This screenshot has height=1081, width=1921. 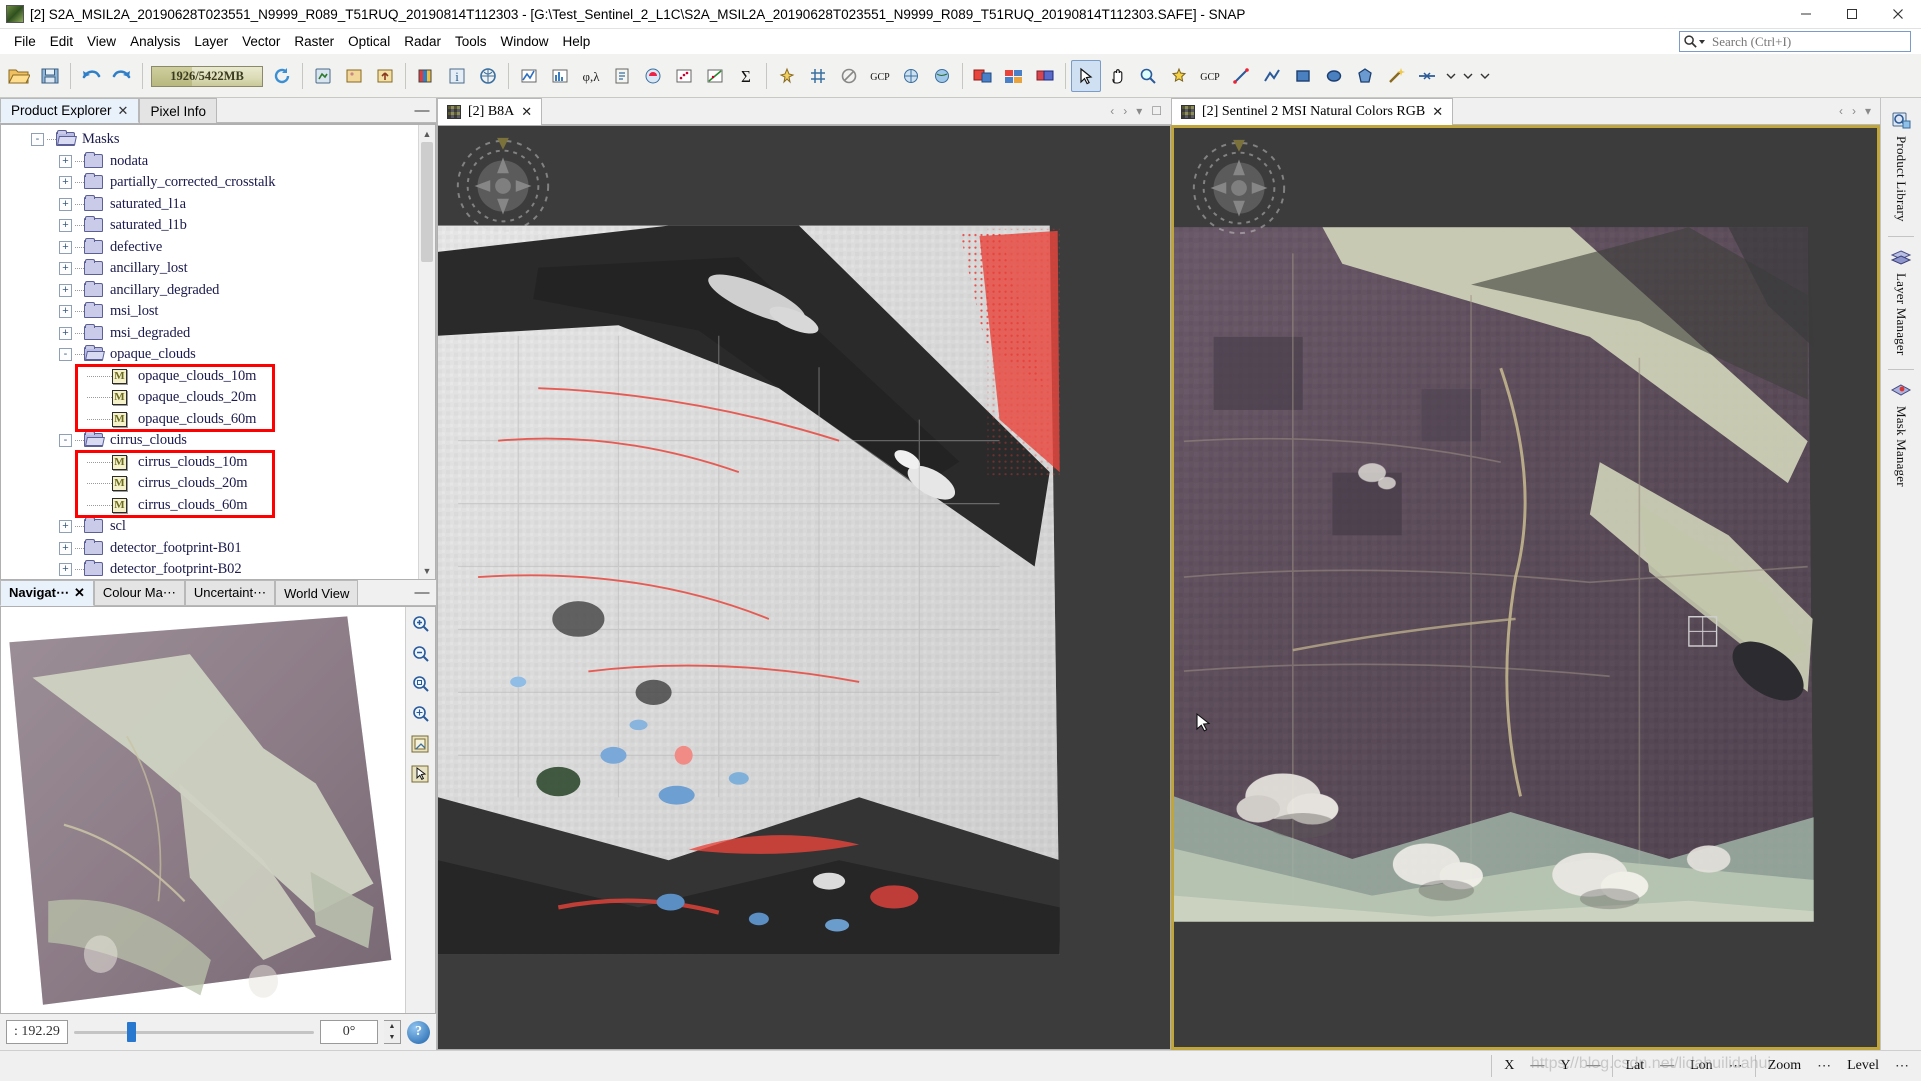 I want to click on ellipse-drawing-icon, so click(x=1334, y=76).